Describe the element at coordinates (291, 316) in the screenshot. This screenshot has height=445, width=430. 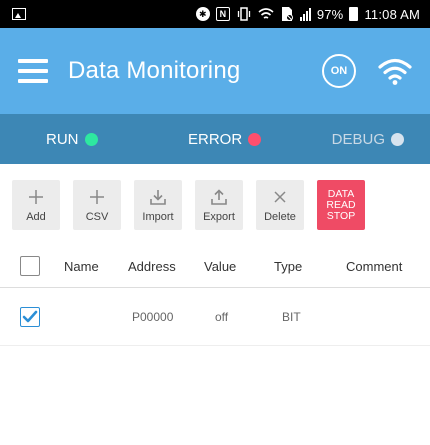
I see `cell-type: BIT` at that location.